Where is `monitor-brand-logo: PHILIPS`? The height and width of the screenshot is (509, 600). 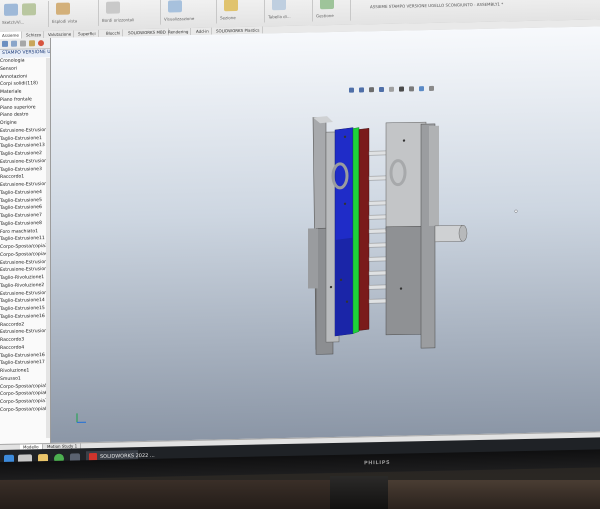 monitor-brand-logo: PHILIPS is located at coordinates (377, 463).